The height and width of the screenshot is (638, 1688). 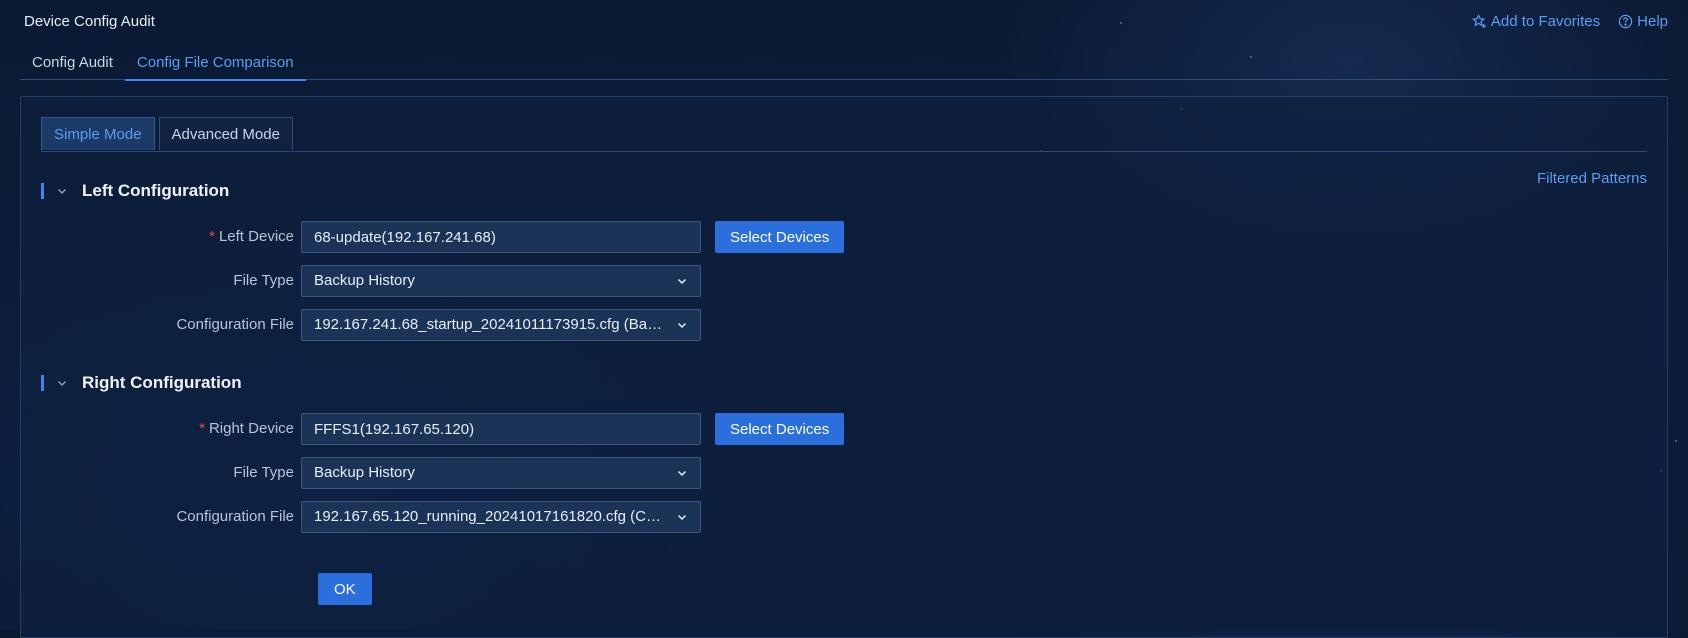 I want to click on right-file-type-row: File Type Backup History, so click(x=471, y=473).